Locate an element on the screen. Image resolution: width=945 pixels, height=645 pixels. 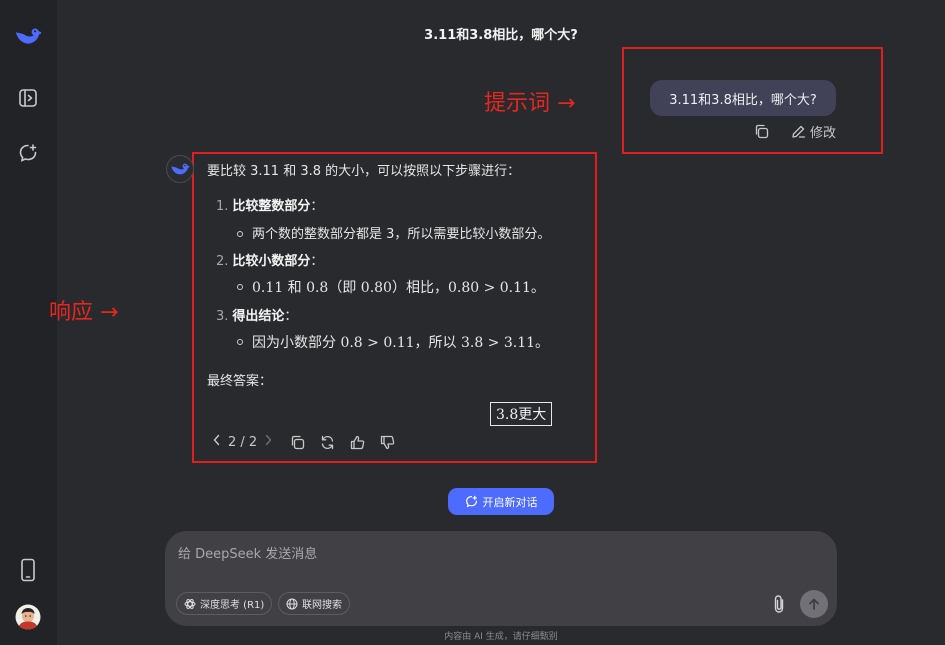
atom-icon is located at coordinates (190, 603).